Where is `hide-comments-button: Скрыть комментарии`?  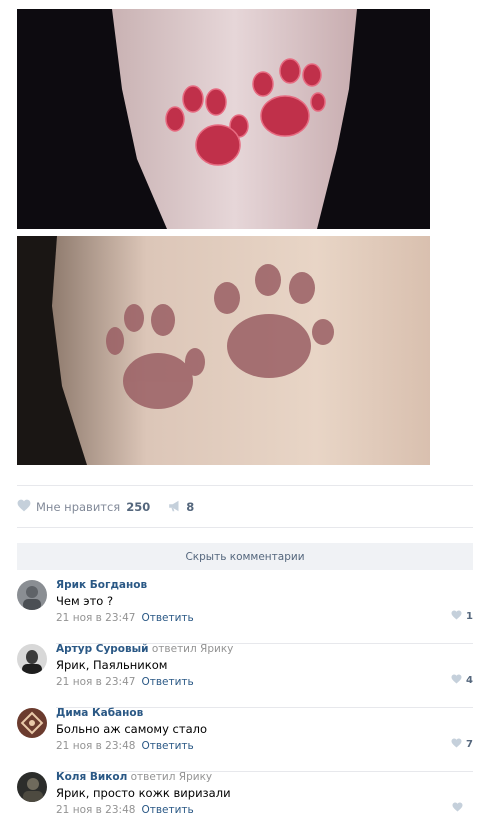
hide-comments-button: Скрыть комментарии is located at coordinates (245, 556).